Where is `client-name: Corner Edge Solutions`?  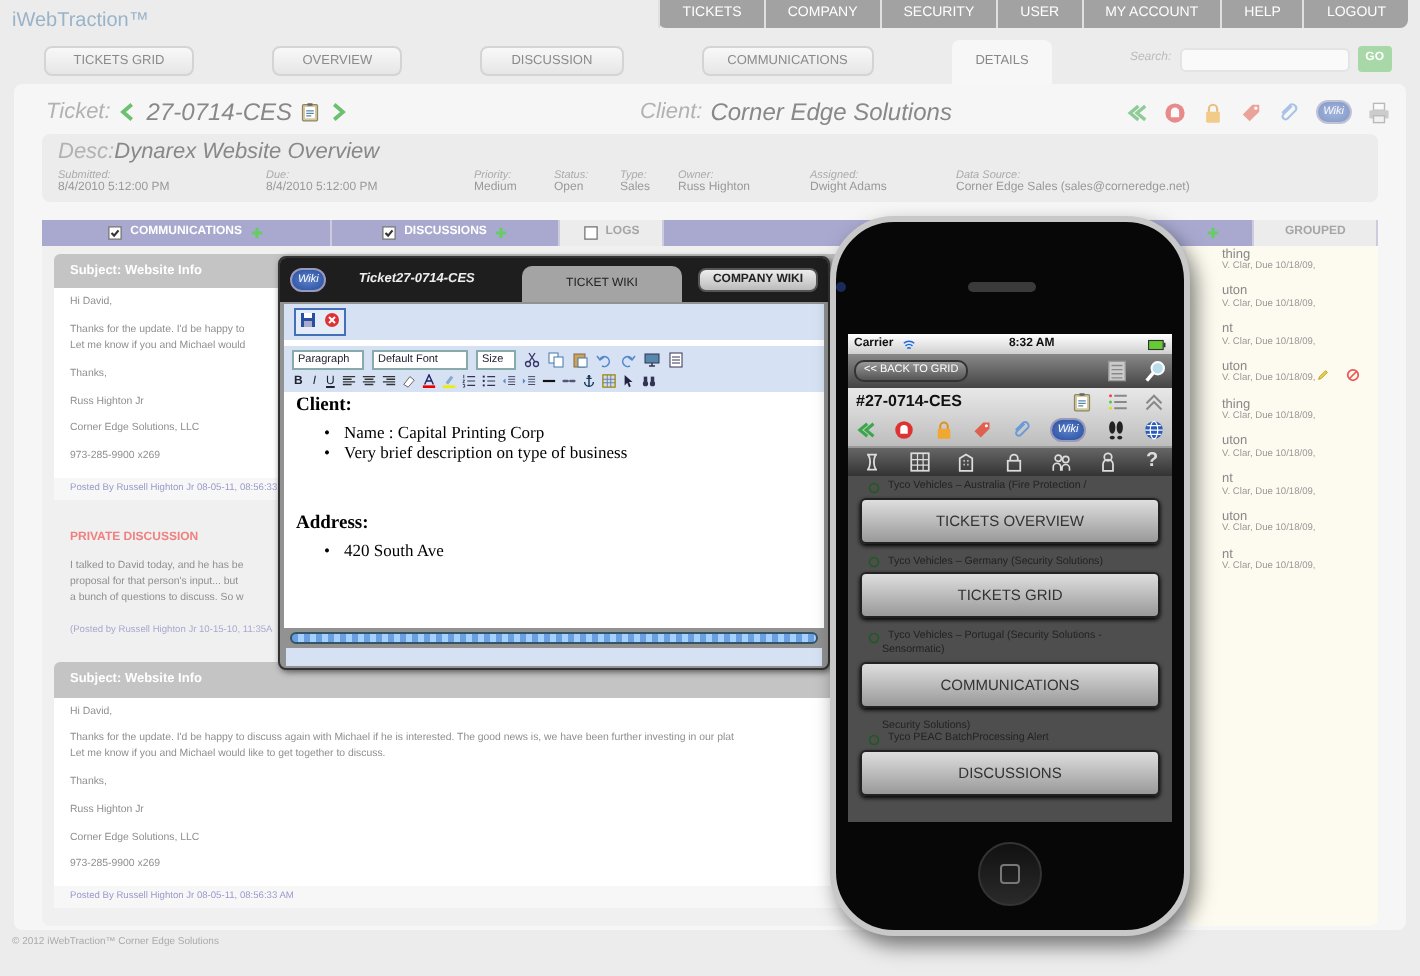
client-name: Corner Edge Solutions is located at coordinates (831, 113).